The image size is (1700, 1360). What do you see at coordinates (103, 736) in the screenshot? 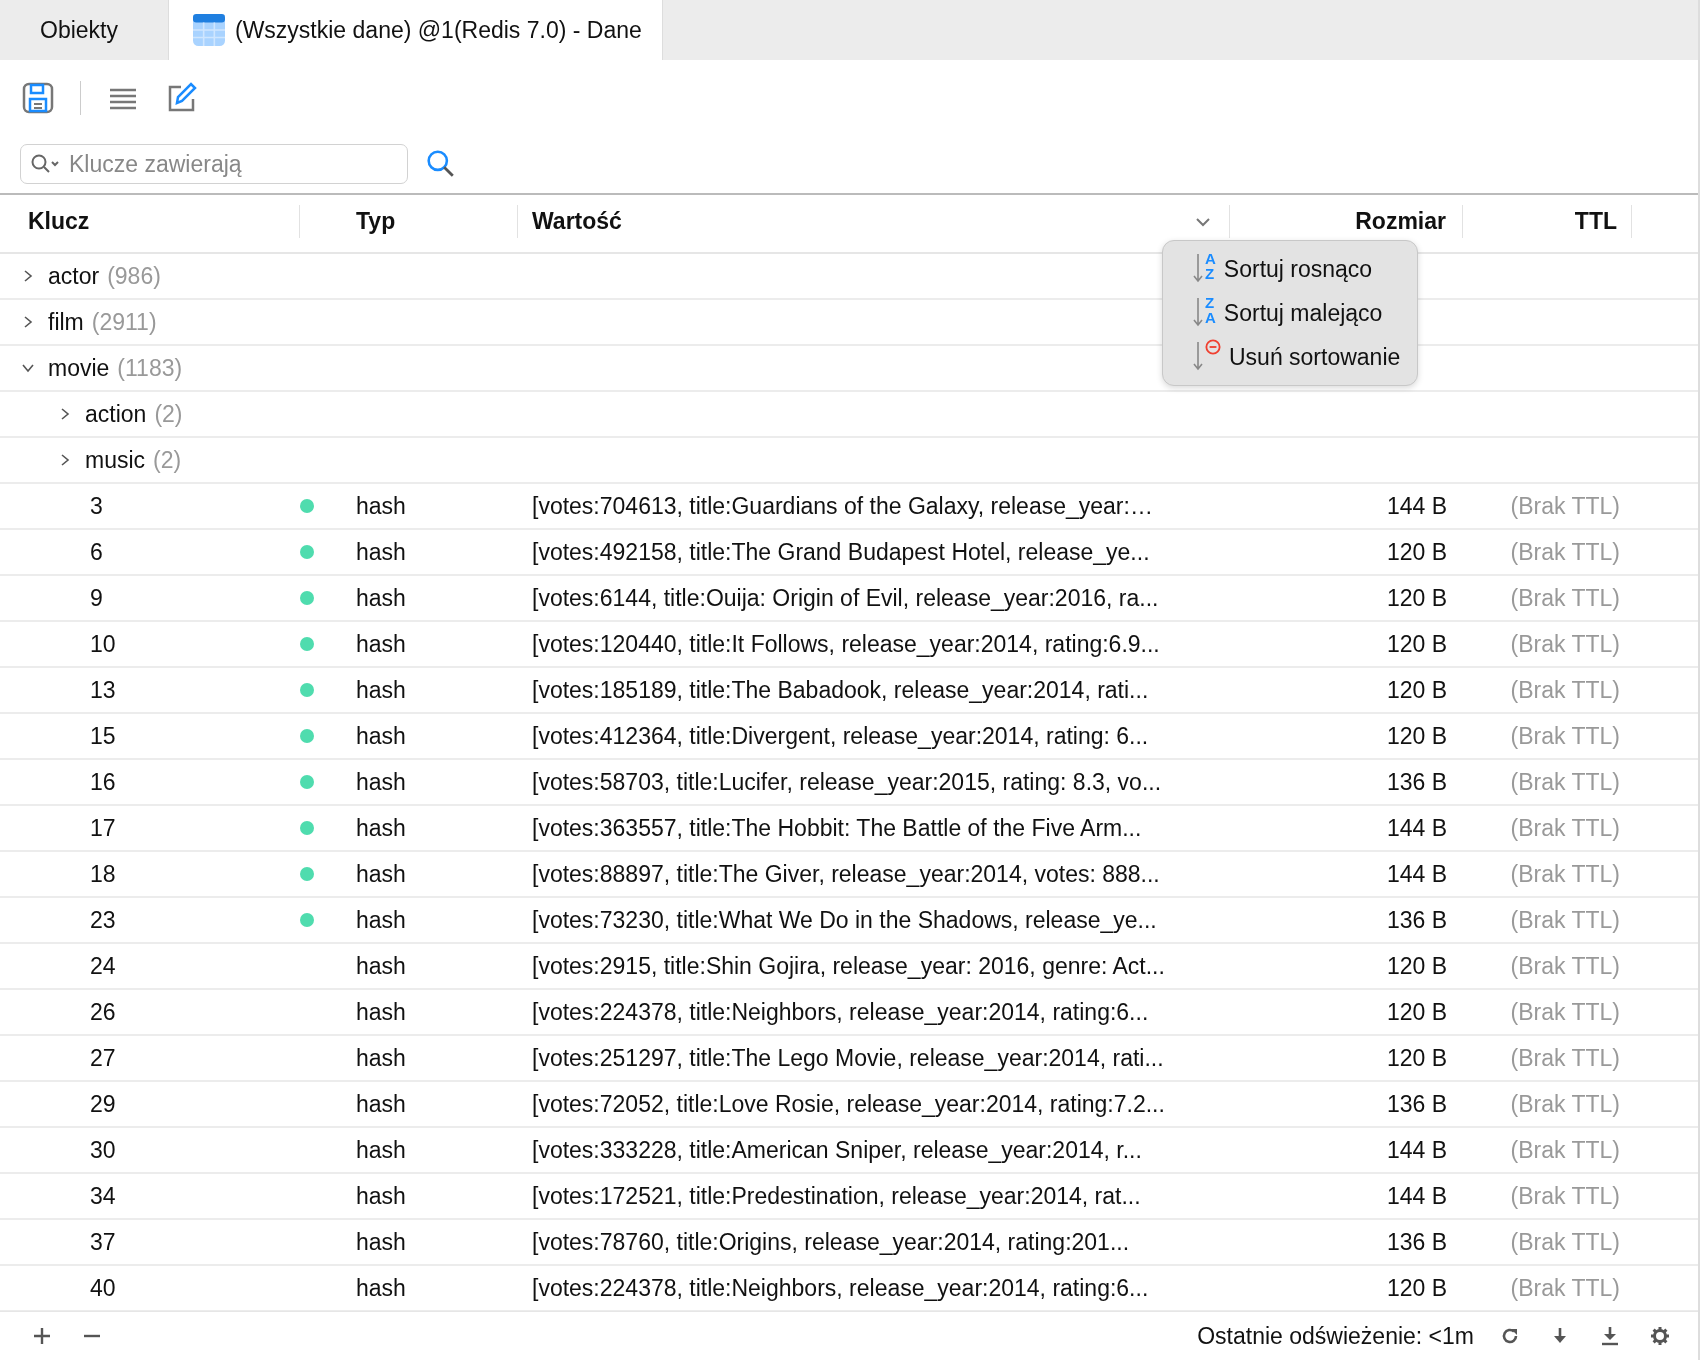
I see `table-cell-text: 15` at bounding box center [103, 736].